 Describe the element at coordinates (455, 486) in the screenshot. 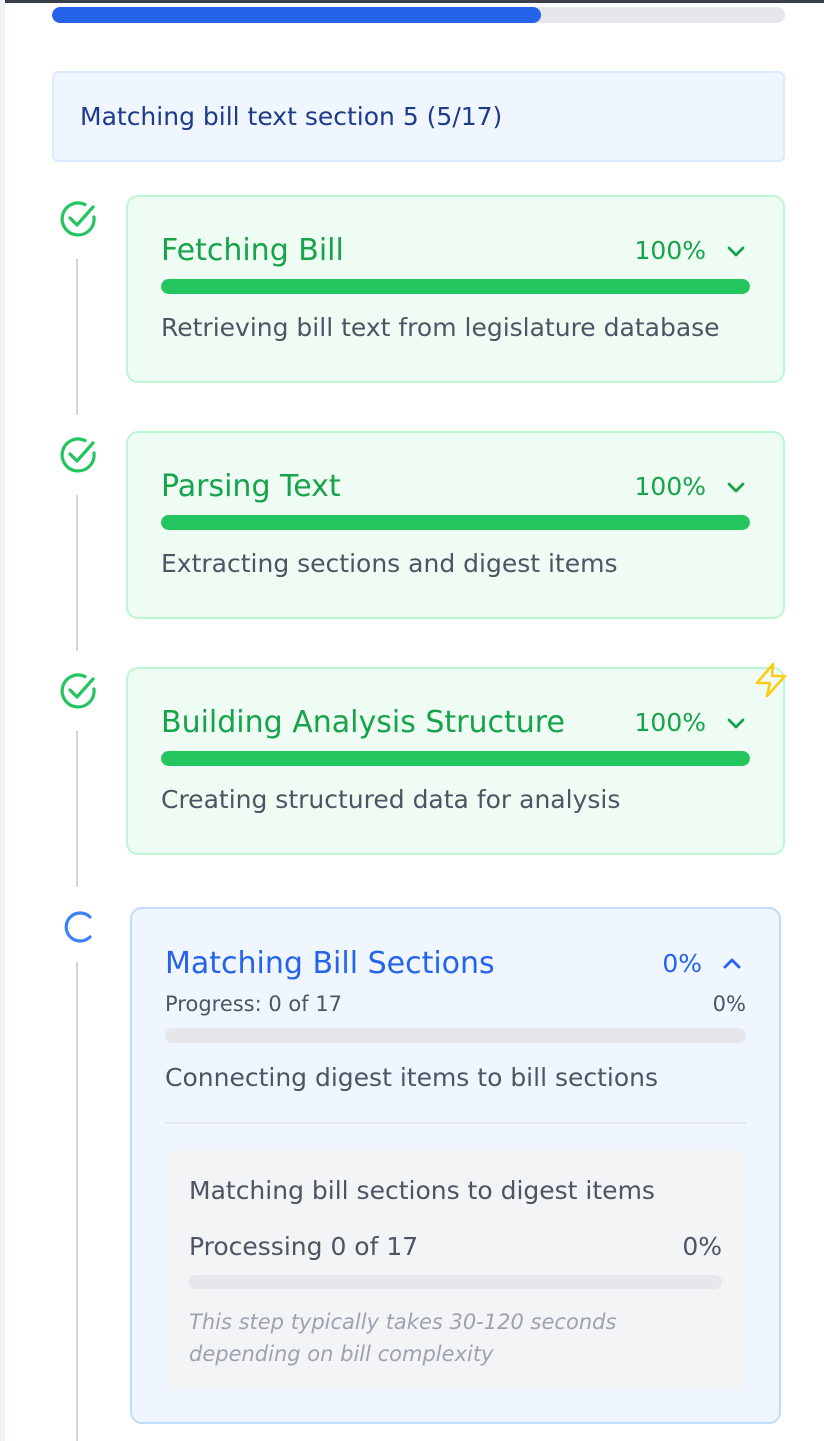

I see `step-header: Parsing Text 100%` at that location.